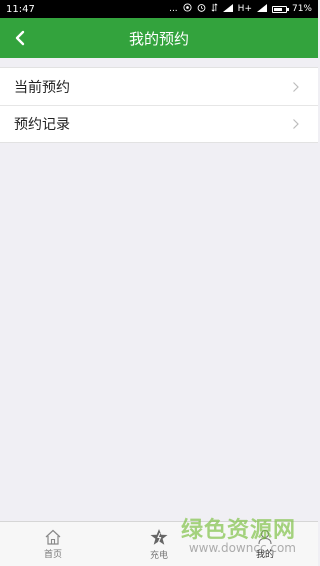 The width and height of the screenshot is (320, 566). What do you see at coordinates (214, 9) in the screenshot?
I see `data-transfer-icon` at bounding box center [214, 9].